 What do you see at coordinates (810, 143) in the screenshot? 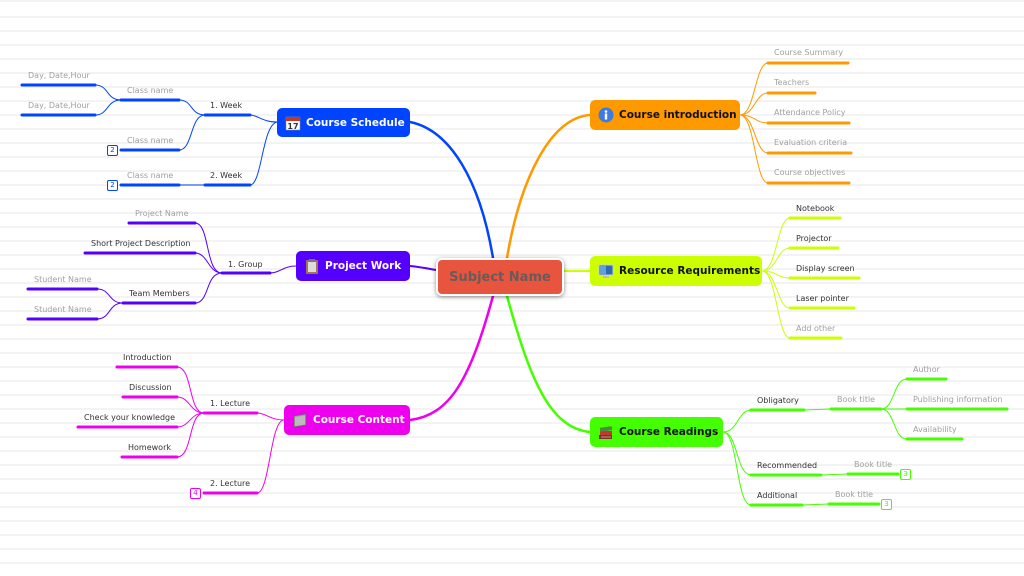
I see `evaluation-criteria-label: Evaluation criteria` at bounding box center [810, 143].